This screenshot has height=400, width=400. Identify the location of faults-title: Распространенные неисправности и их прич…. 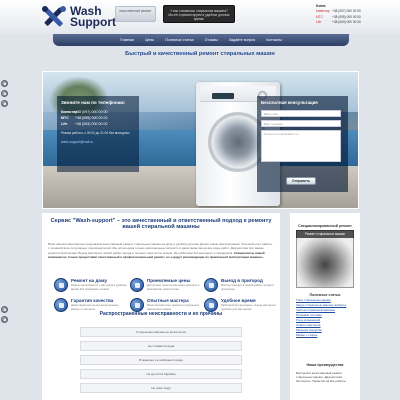
(161, 314).